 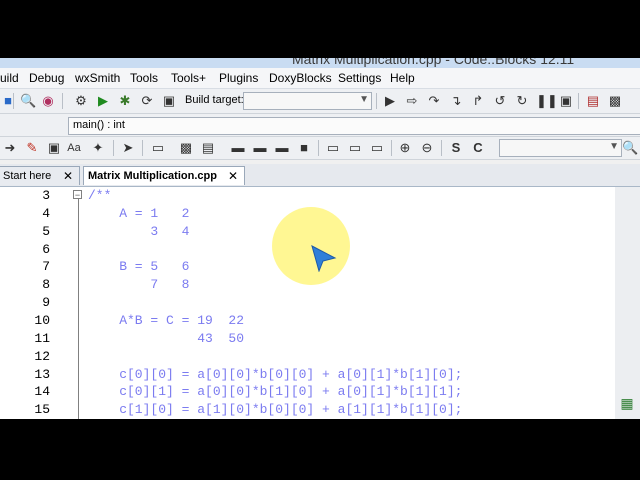 What do you see at coordinates (28, 101) in the screenshot?
I see `find-icon: 🔍` at bounding box center [28, 101].